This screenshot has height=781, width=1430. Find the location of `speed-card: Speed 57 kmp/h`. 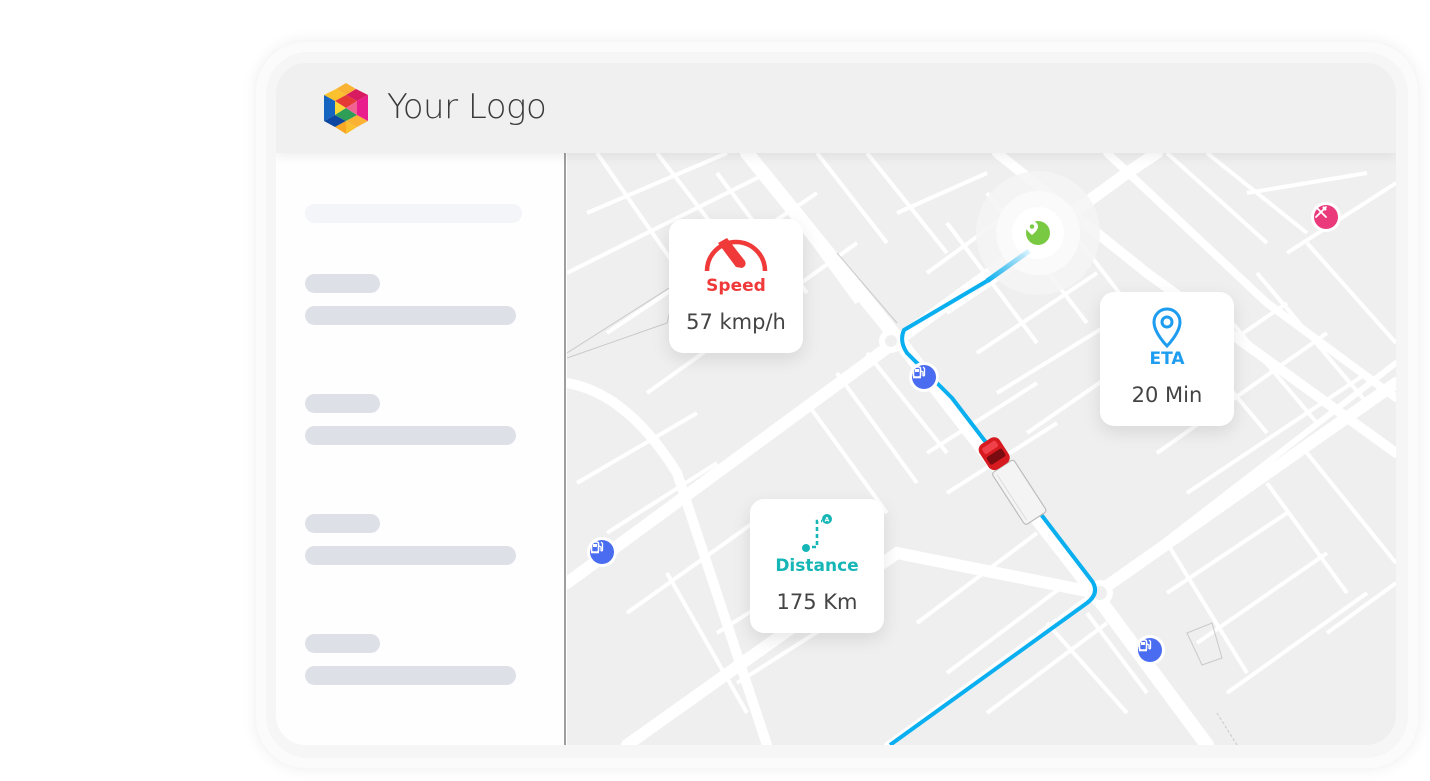

speed-card: Speed 57 kmp/h is located at coordinates (736, 286).